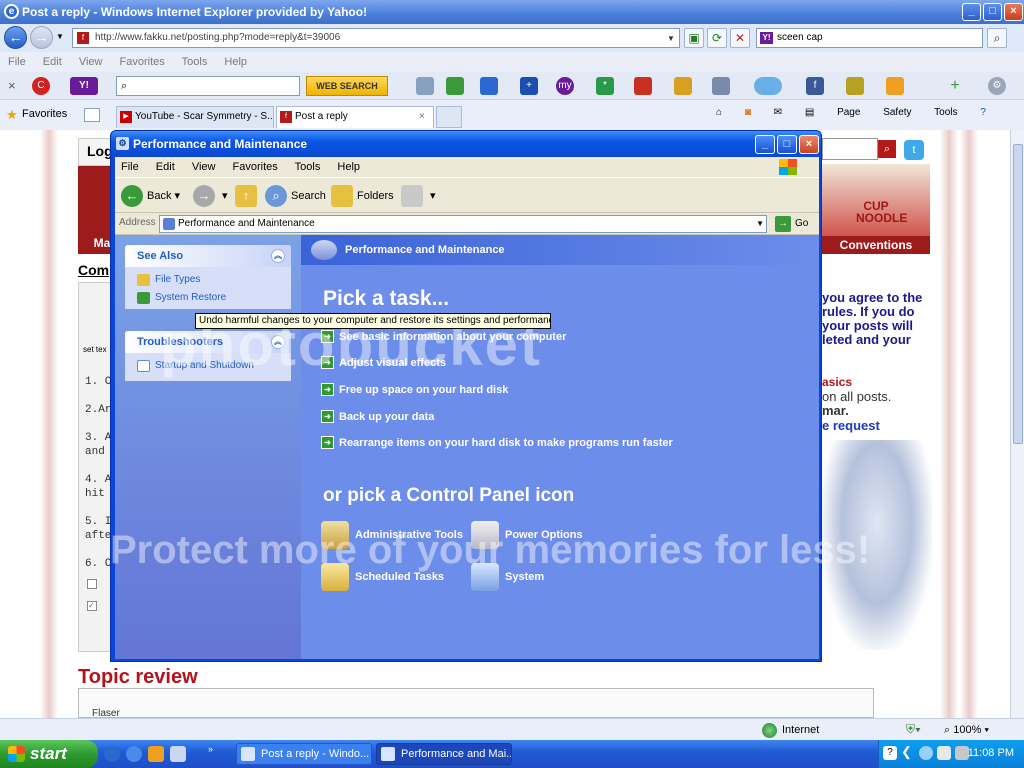 This screenshot has width=1024, height=768. What do you see at coordinates (210, 196) in the screenshot?
I see `cp-forward-button: → ▾` at bounding box center [210, 196].